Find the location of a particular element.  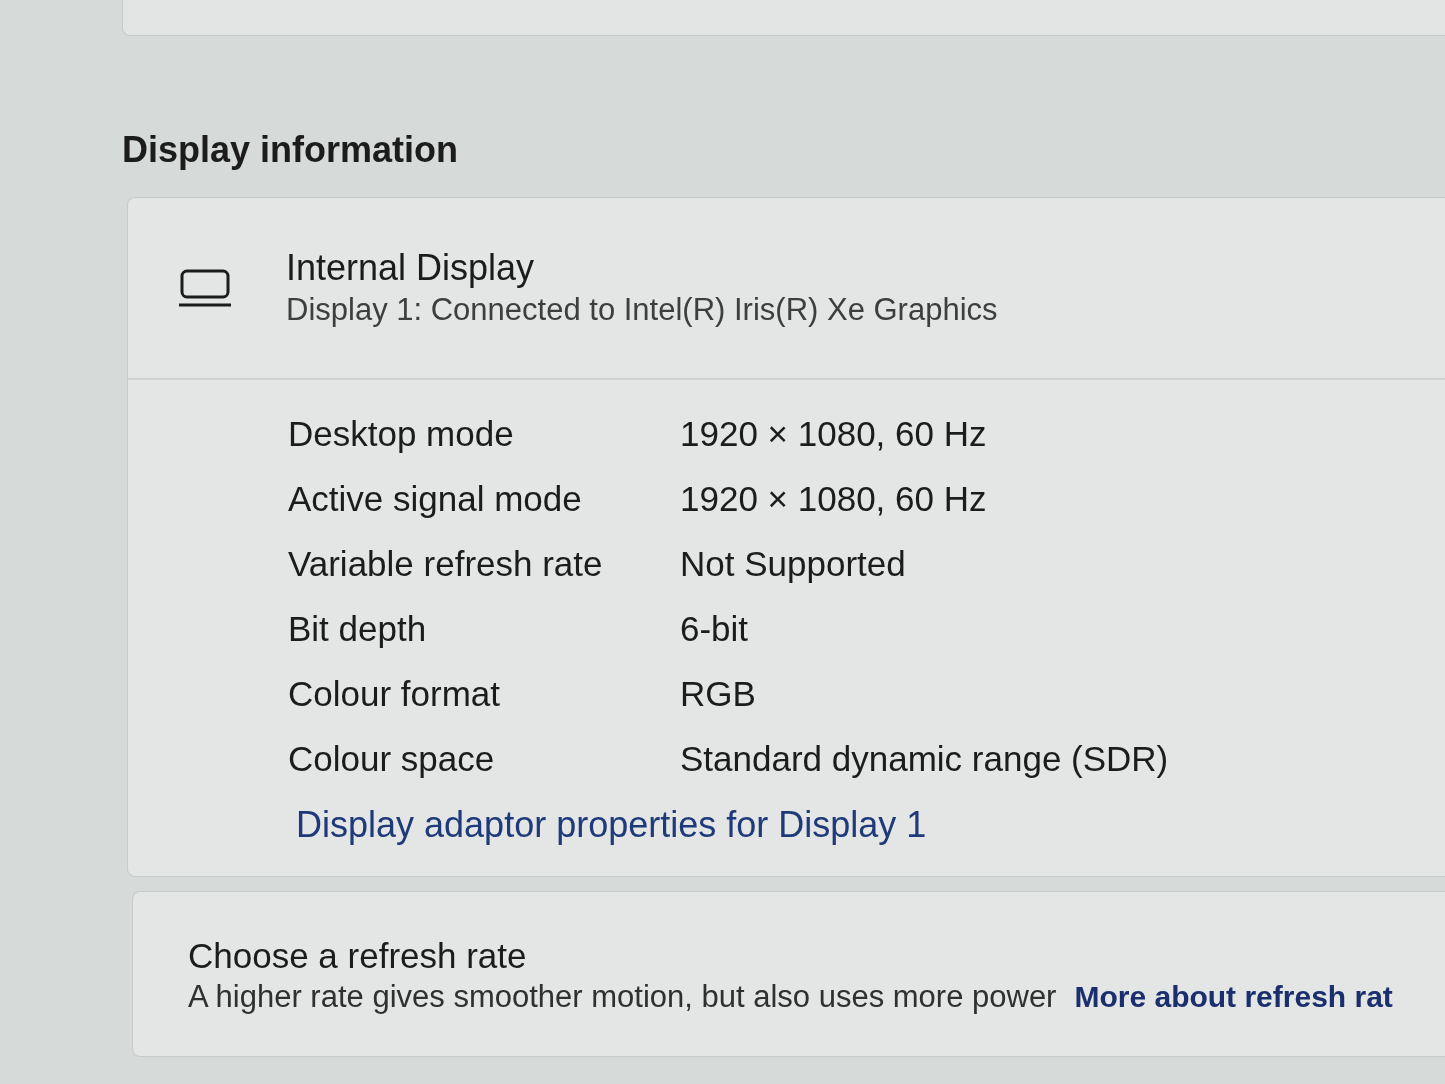

display-name: Internal Display is located at coordinates (410, 268).